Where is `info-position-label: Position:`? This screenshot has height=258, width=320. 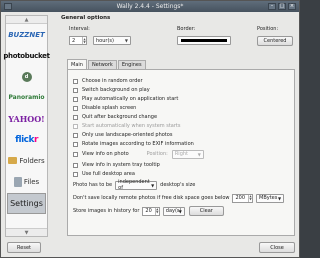 info-position-label: Position: is located at coordinates (157, 154).